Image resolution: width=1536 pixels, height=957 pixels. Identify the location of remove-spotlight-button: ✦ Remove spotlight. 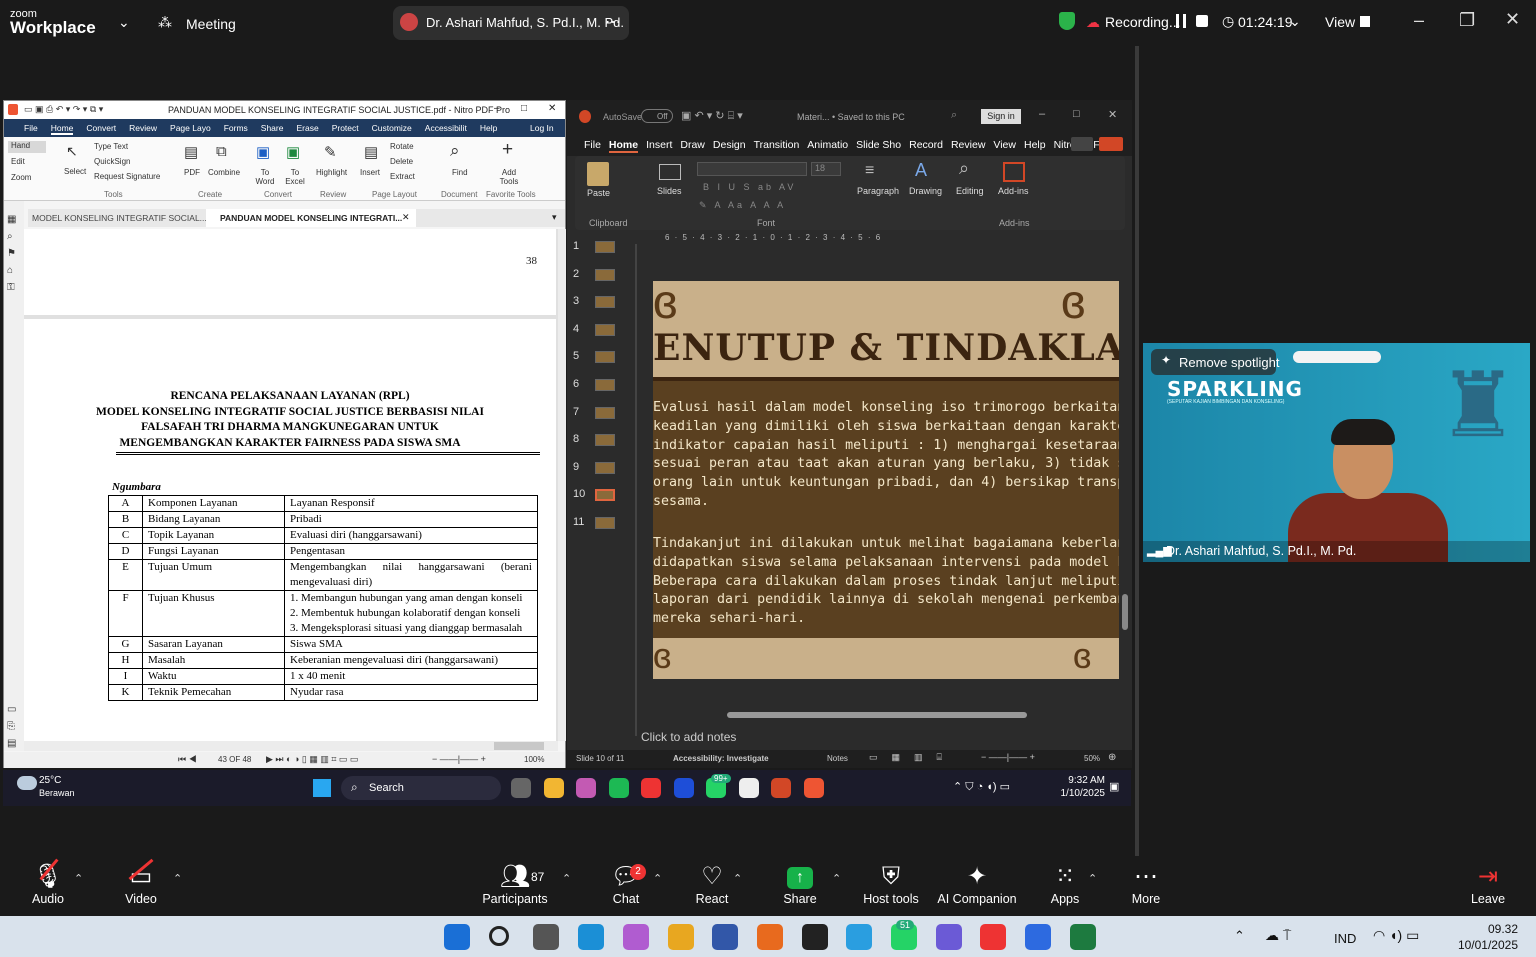
(1215, 362).